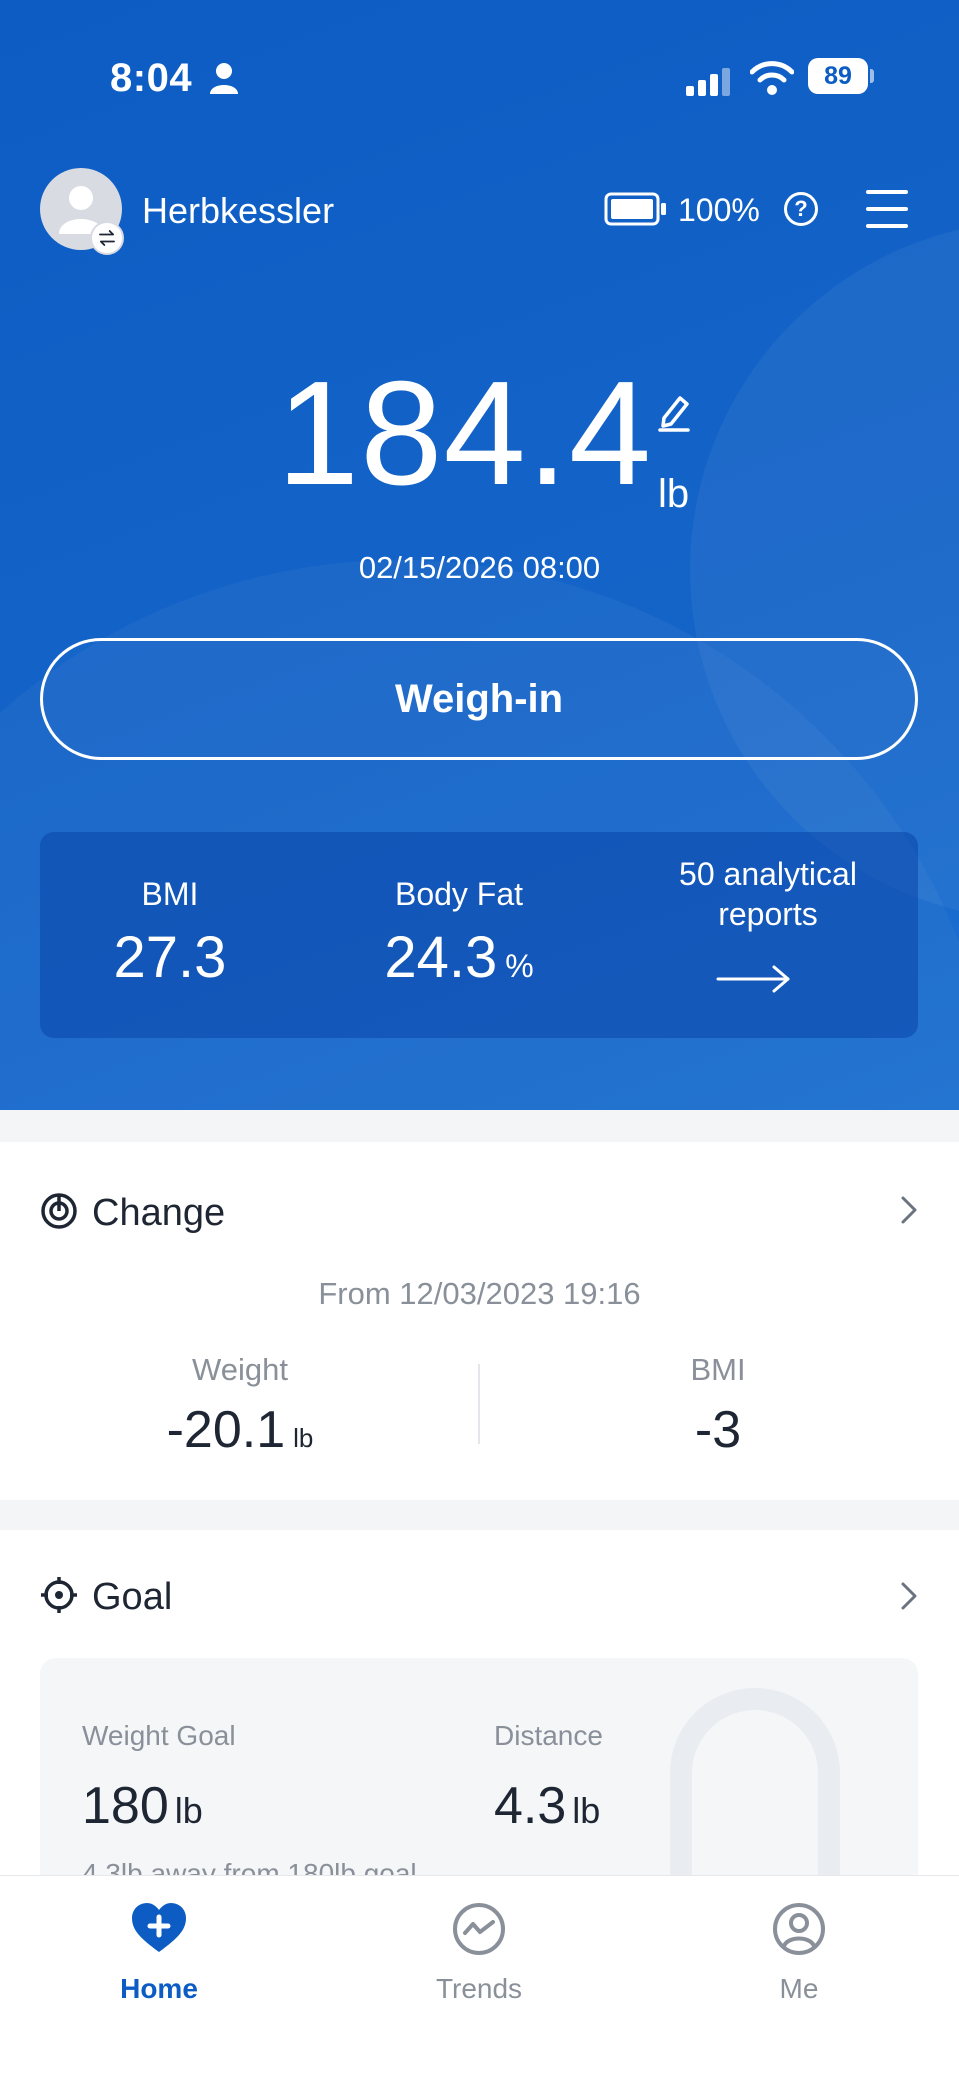 Image resolution: width=959 pixels, height=2085 pixels. I want to click on change-bmi-label: BMI, so click(718, 1369).